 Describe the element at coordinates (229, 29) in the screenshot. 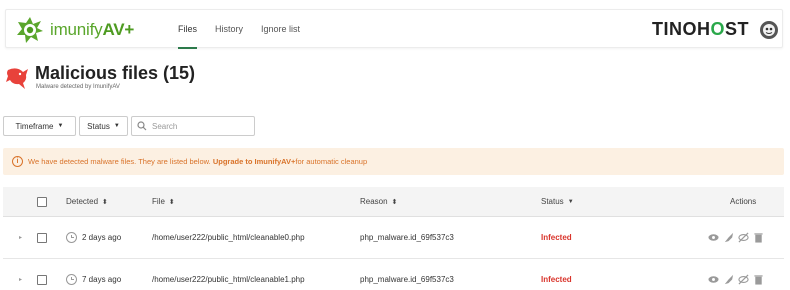

I see `tab-history: History` at that location.